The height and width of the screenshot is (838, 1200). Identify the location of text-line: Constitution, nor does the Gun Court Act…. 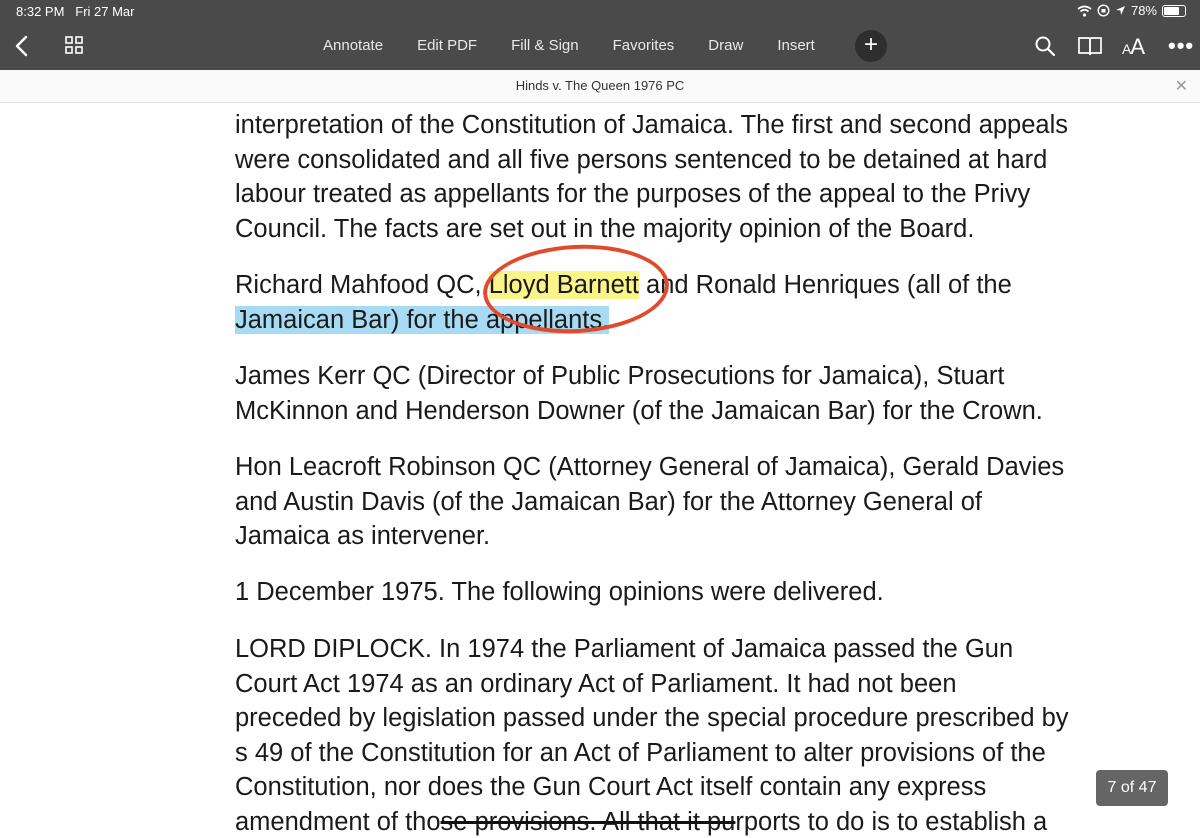
(611, 787).